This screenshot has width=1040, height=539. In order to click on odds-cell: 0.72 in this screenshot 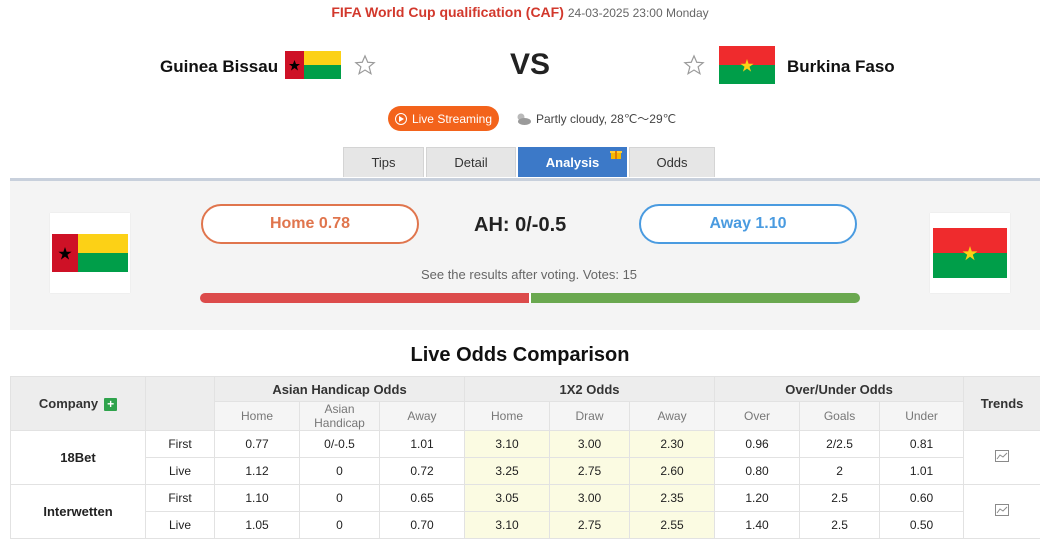, I will do `click(422, 471)`.